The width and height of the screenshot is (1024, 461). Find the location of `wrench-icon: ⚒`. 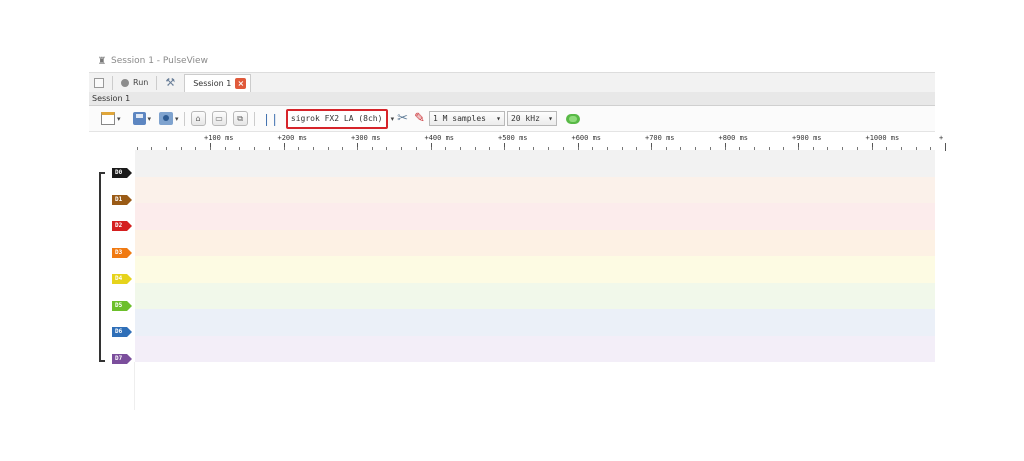

wrench-icon: ⚒ is located at coordinates (170, 82).